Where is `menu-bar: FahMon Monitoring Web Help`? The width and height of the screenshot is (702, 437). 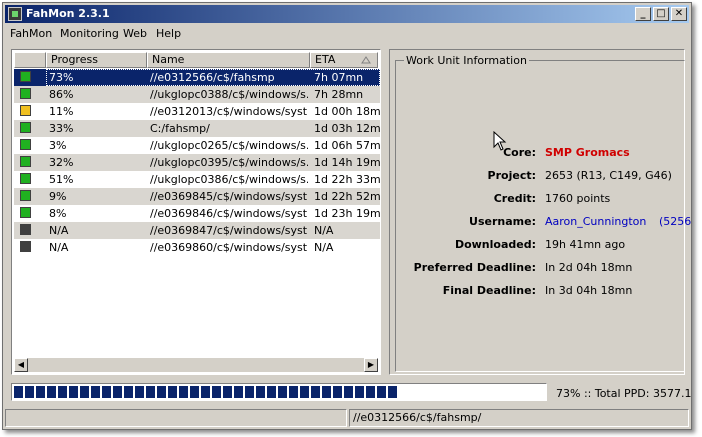 menu-bar: FahMon Monitoring Web Help is located at coordinates (347, 34).